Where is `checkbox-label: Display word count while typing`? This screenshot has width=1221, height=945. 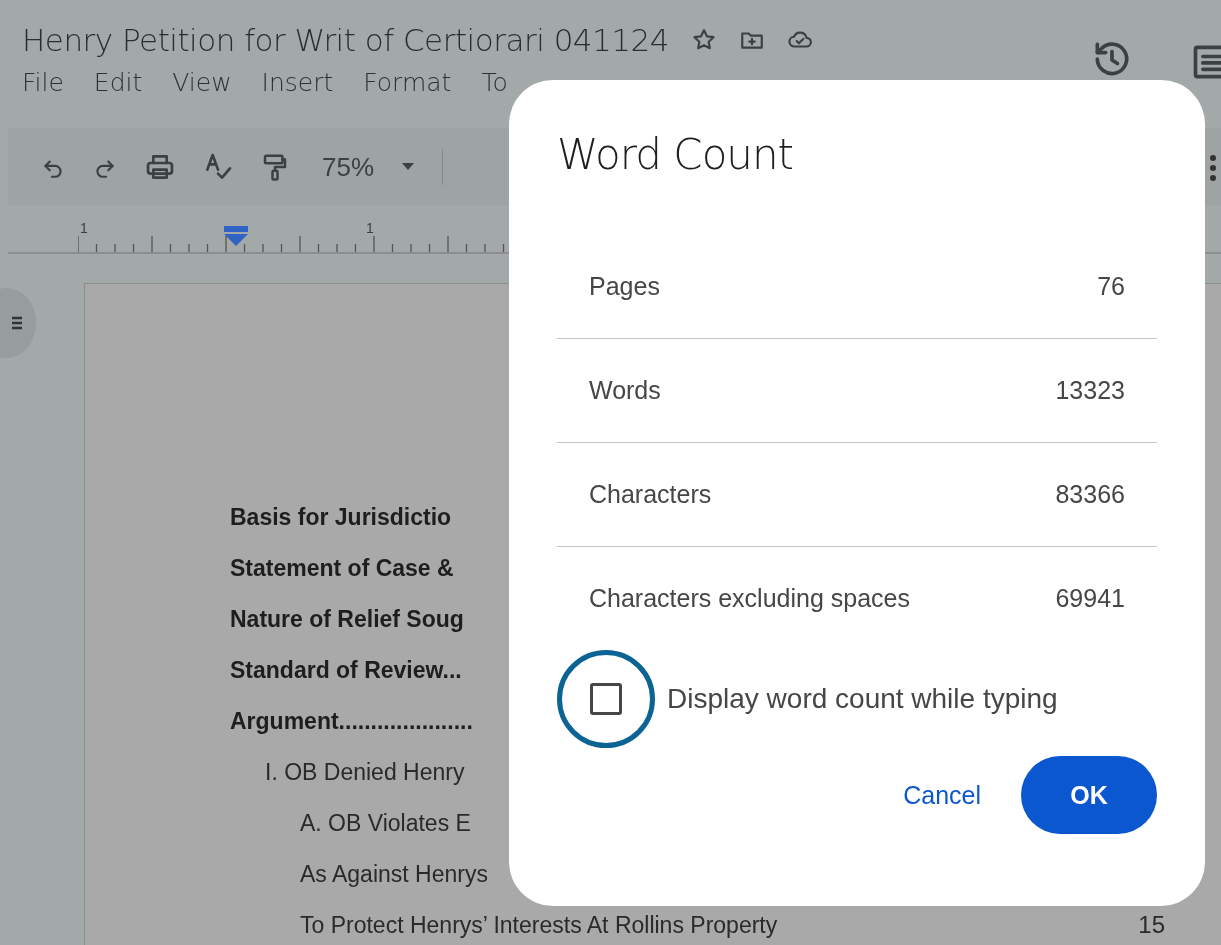
checkbox-label: Display word count while typing is located at coordinates (862, 699).